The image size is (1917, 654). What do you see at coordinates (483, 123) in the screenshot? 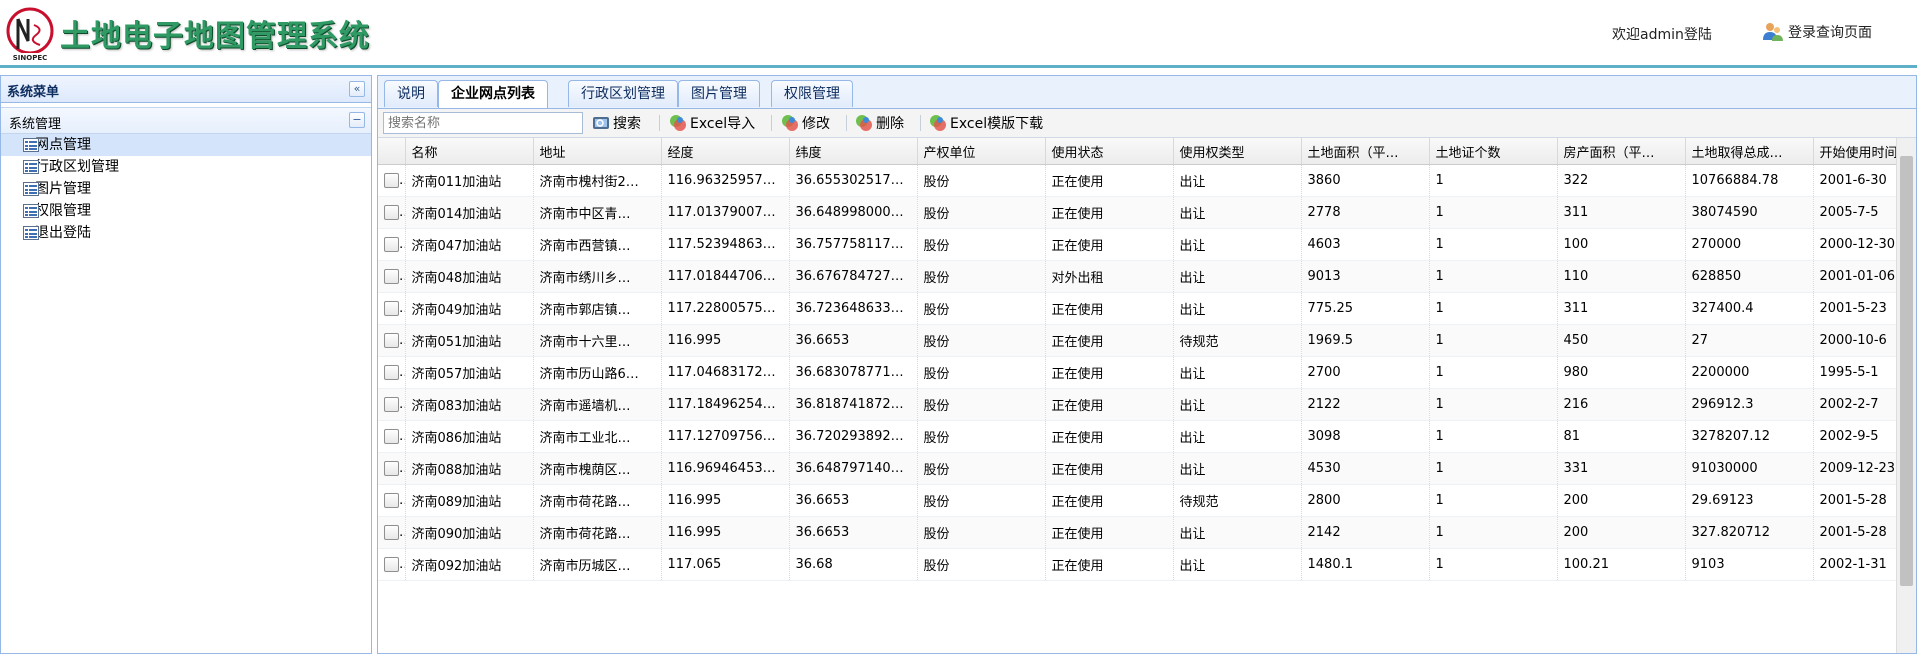
I see `search-input` at bounding box center [483, 123].